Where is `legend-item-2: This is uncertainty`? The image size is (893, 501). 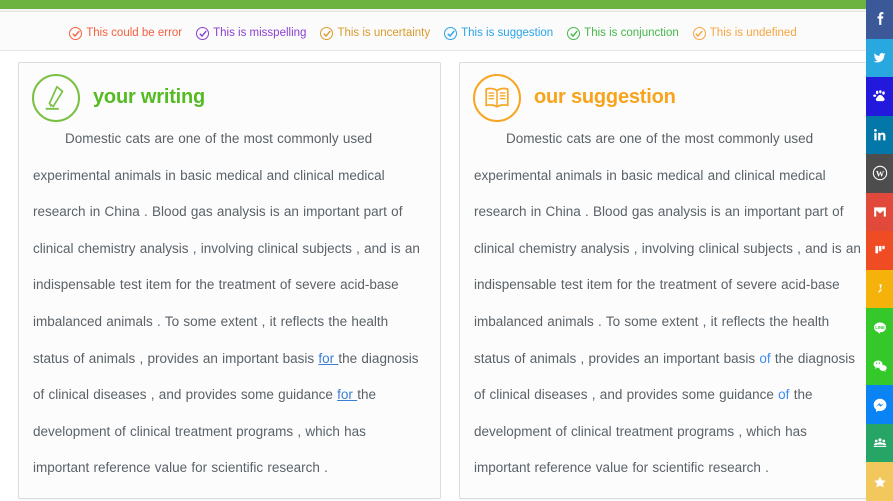 legend-item-2: This is uncertainty is located at coordinates (375, 33).